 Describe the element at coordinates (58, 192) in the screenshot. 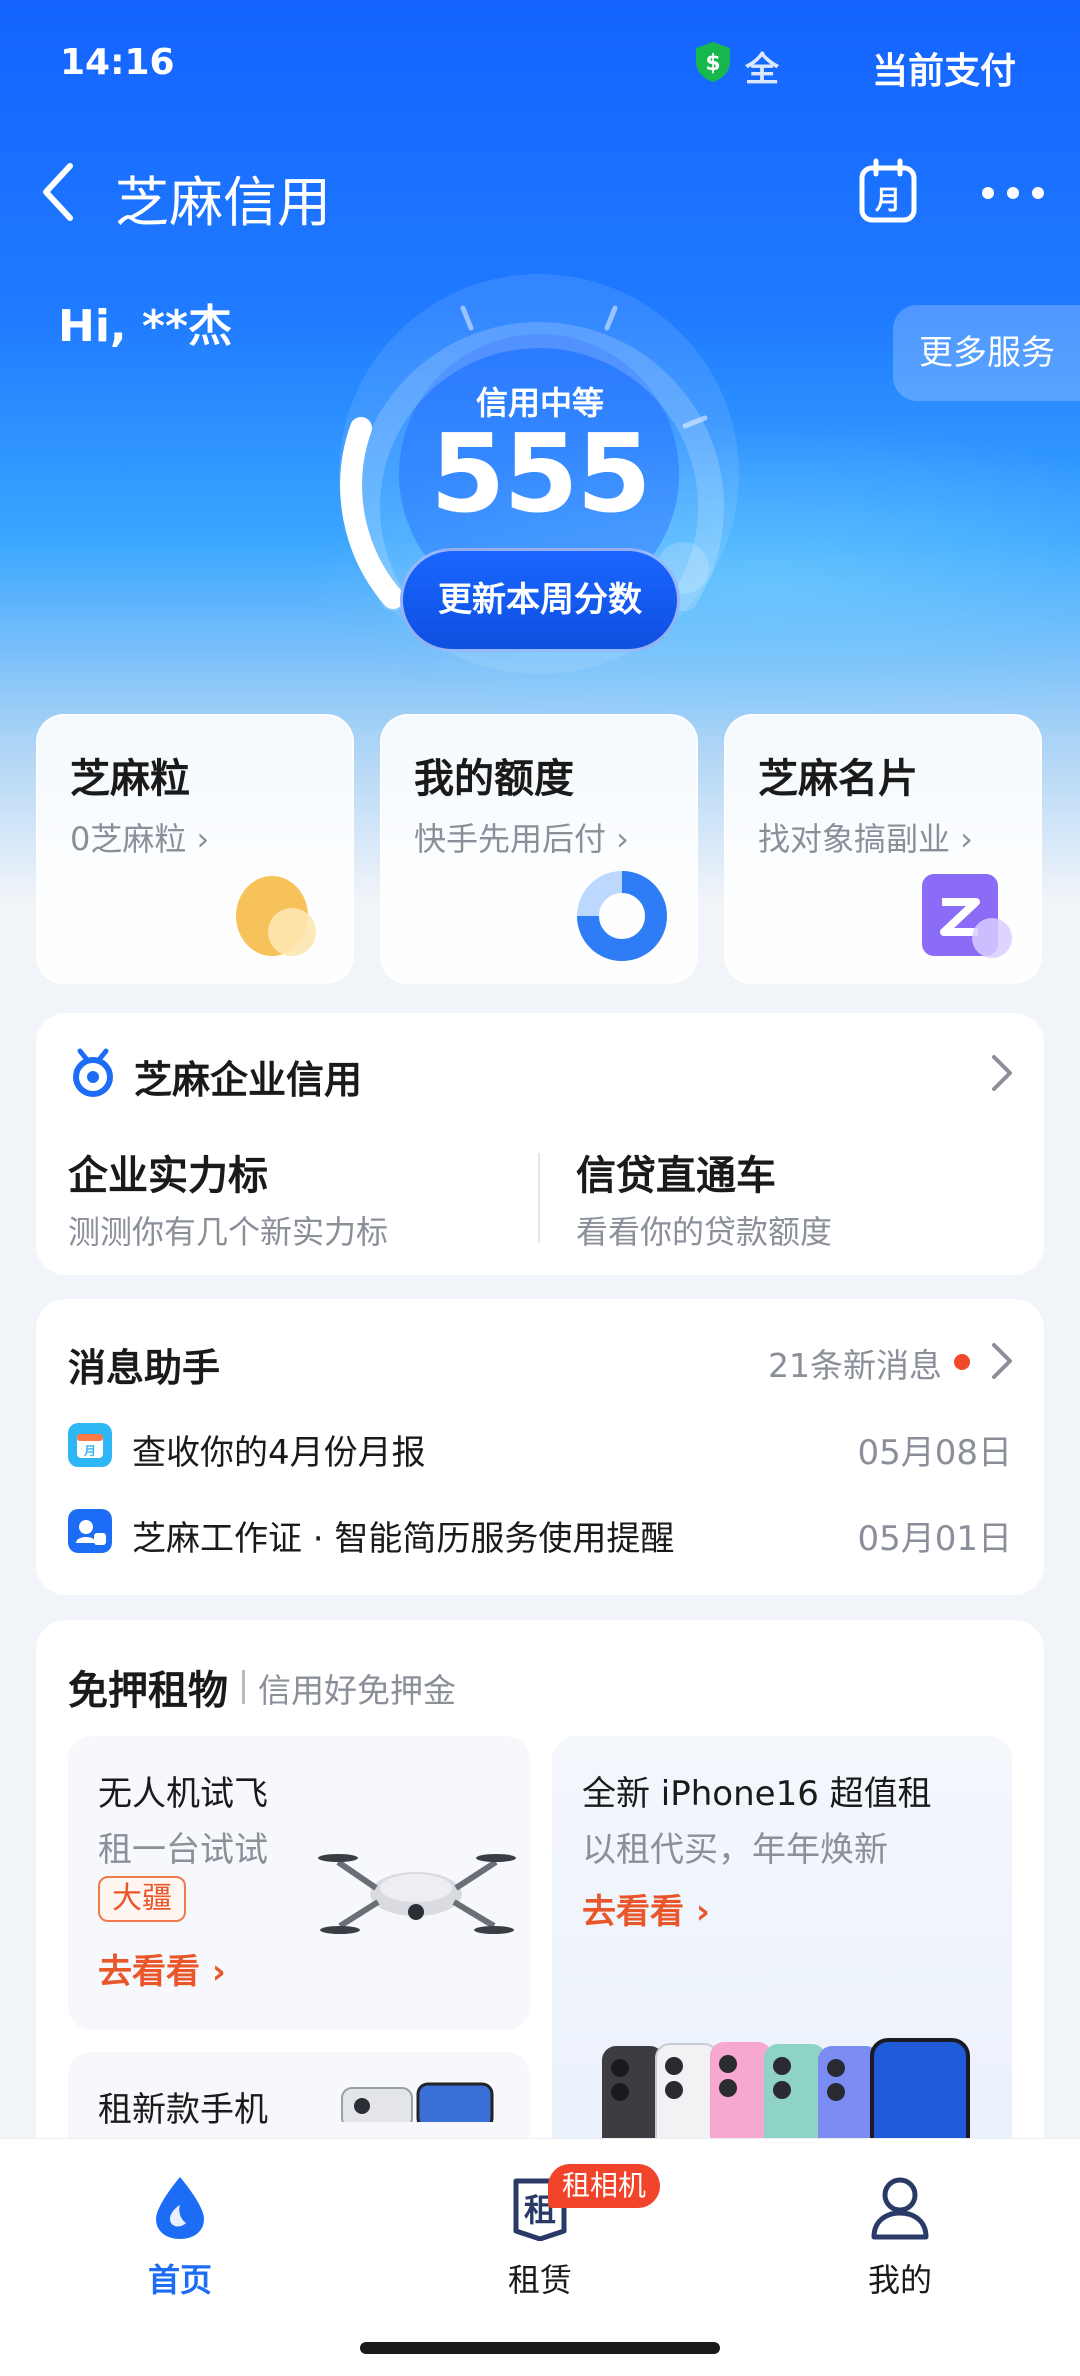

I see `back-icon` at that location.